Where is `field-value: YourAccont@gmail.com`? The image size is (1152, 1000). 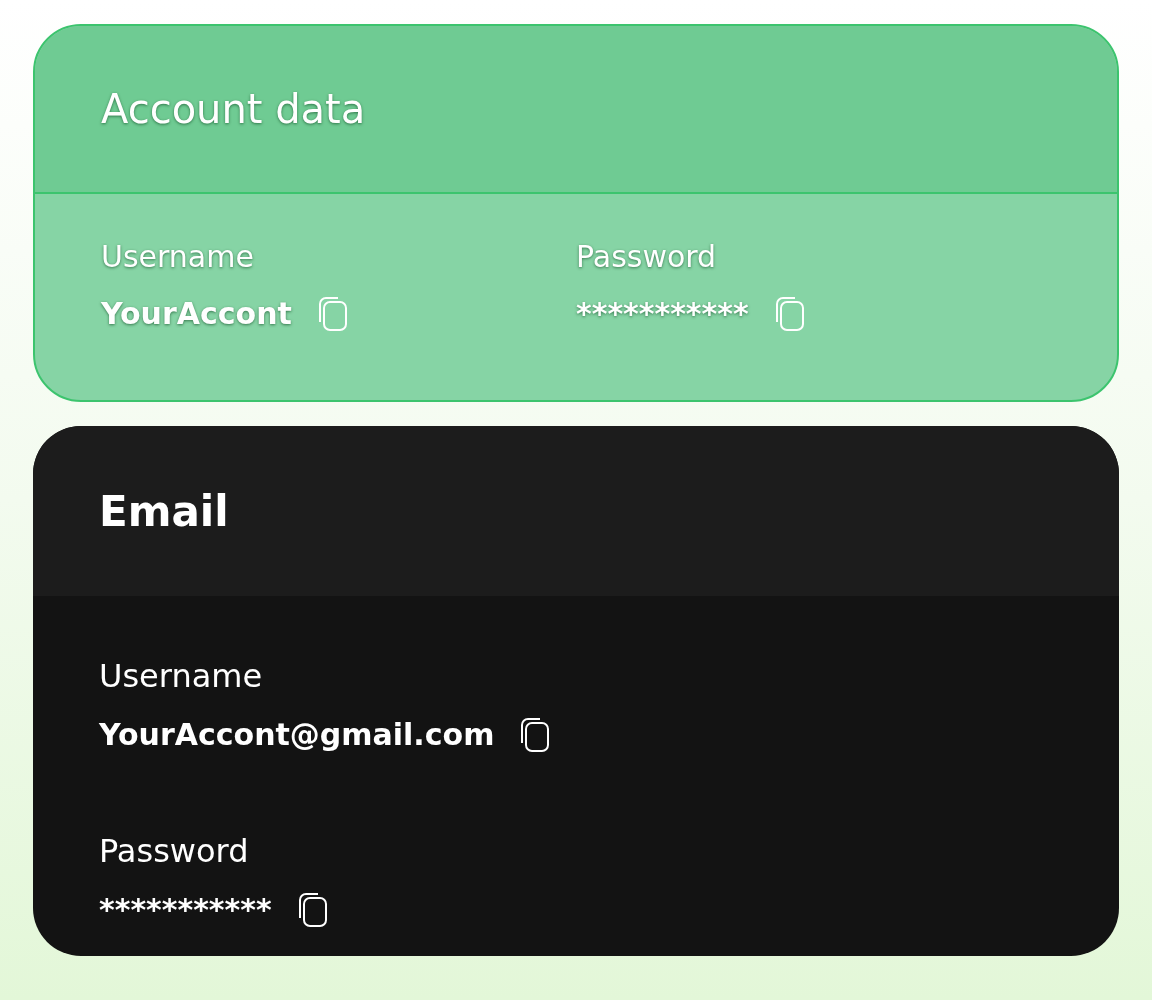
field-value: YourAccont@gmail.com is located at coordinates (297, 735).